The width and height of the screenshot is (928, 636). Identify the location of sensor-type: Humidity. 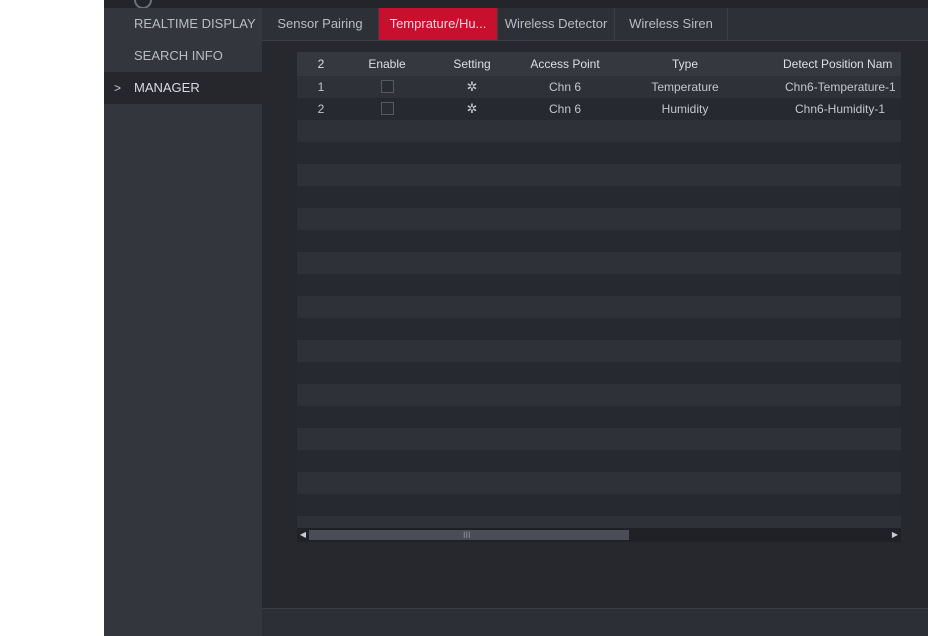
(685, 109).